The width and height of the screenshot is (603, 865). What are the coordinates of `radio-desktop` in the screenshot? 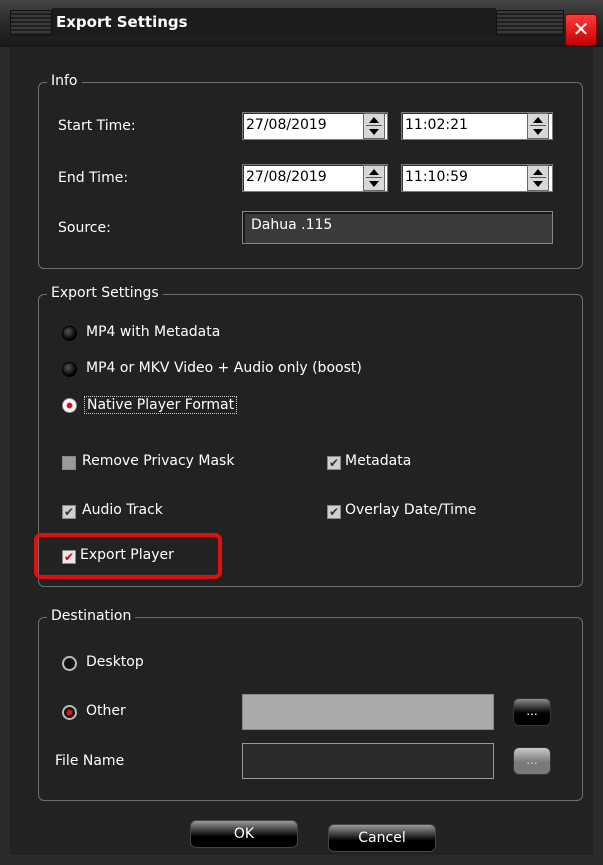 It's located at (69, 663).